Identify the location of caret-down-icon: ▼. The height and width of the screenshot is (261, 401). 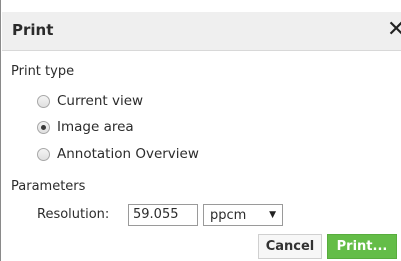
(272, 215).